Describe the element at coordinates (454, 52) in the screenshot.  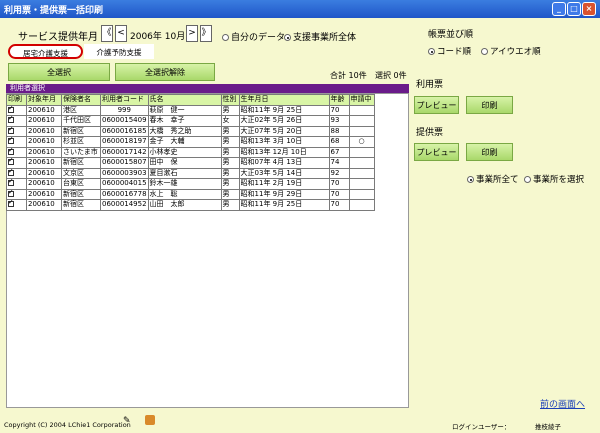
I see `sort-code-label: コード順` at that location.